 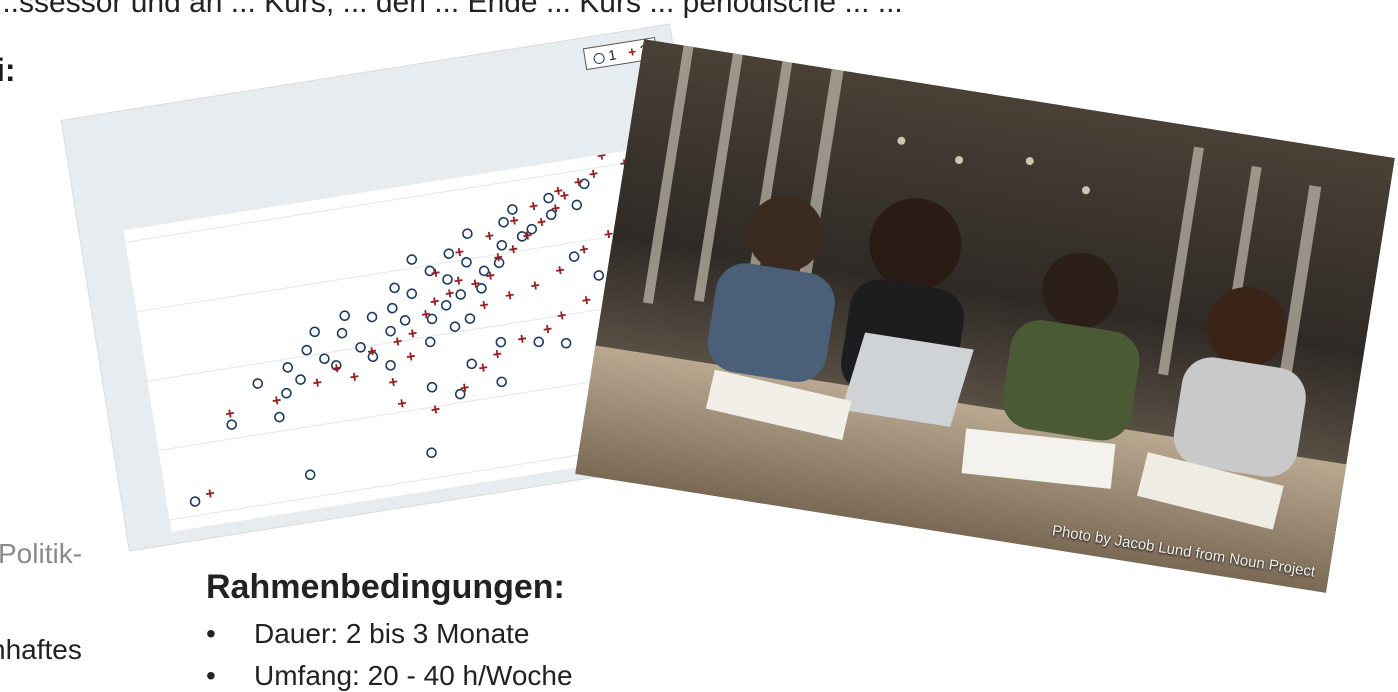 What do you see at coordinates (41, 649) in the screenshot?
I see `left-fragment-haftes: nhaftes` at bounding box center [41, 649].